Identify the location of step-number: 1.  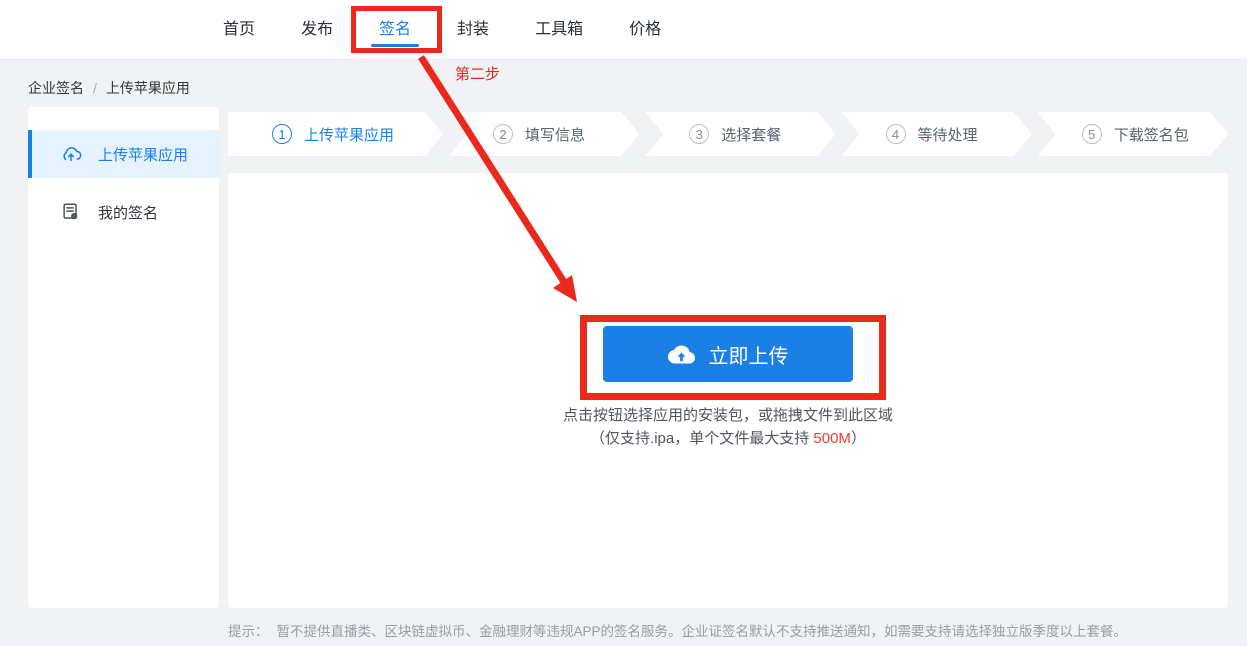
(282, 134).